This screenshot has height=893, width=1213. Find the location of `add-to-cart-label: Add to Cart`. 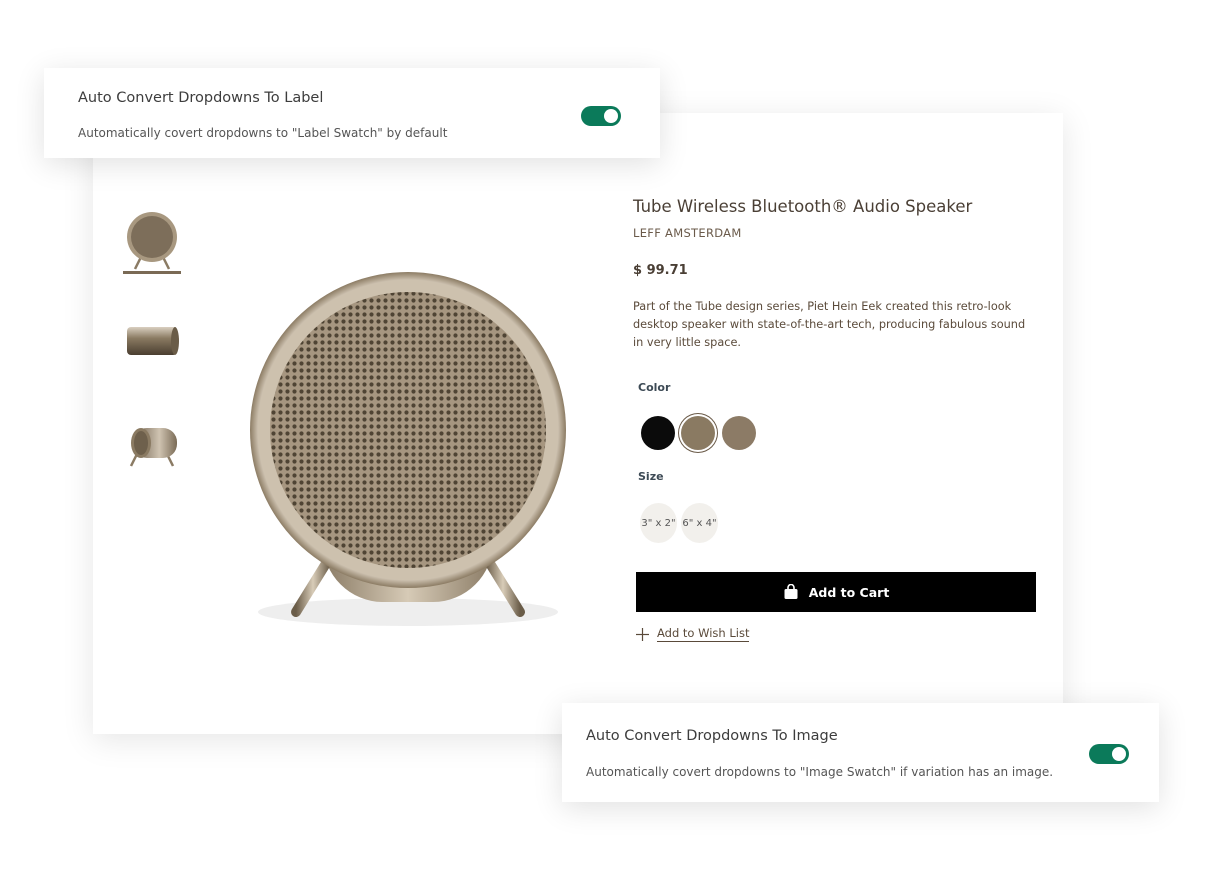

add-to-cart-label: Add to Cart is located at coordinates (849, 592).